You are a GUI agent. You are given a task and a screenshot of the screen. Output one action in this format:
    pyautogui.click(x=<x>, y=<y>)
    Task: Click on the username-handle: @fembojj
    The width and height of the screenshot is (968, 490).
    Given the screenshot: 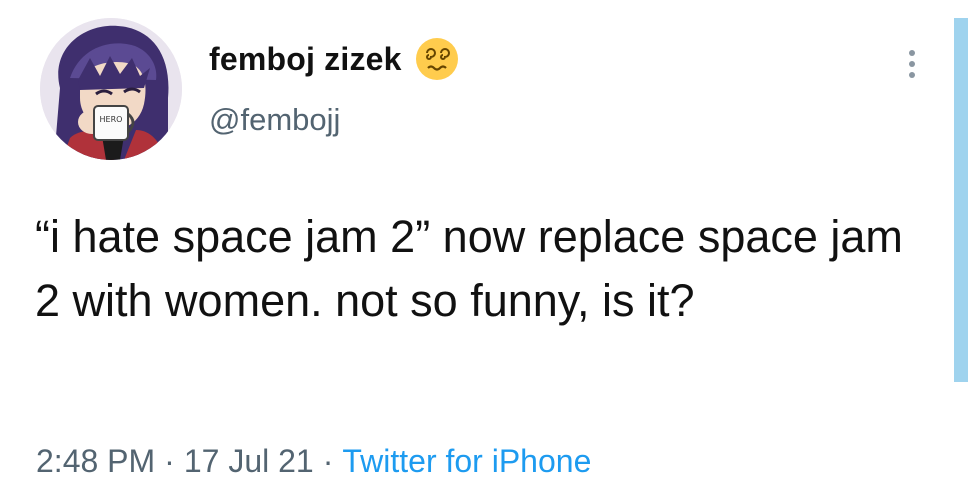 What is the action you would take?
    pyautogui.click(x=274, y=120)
    